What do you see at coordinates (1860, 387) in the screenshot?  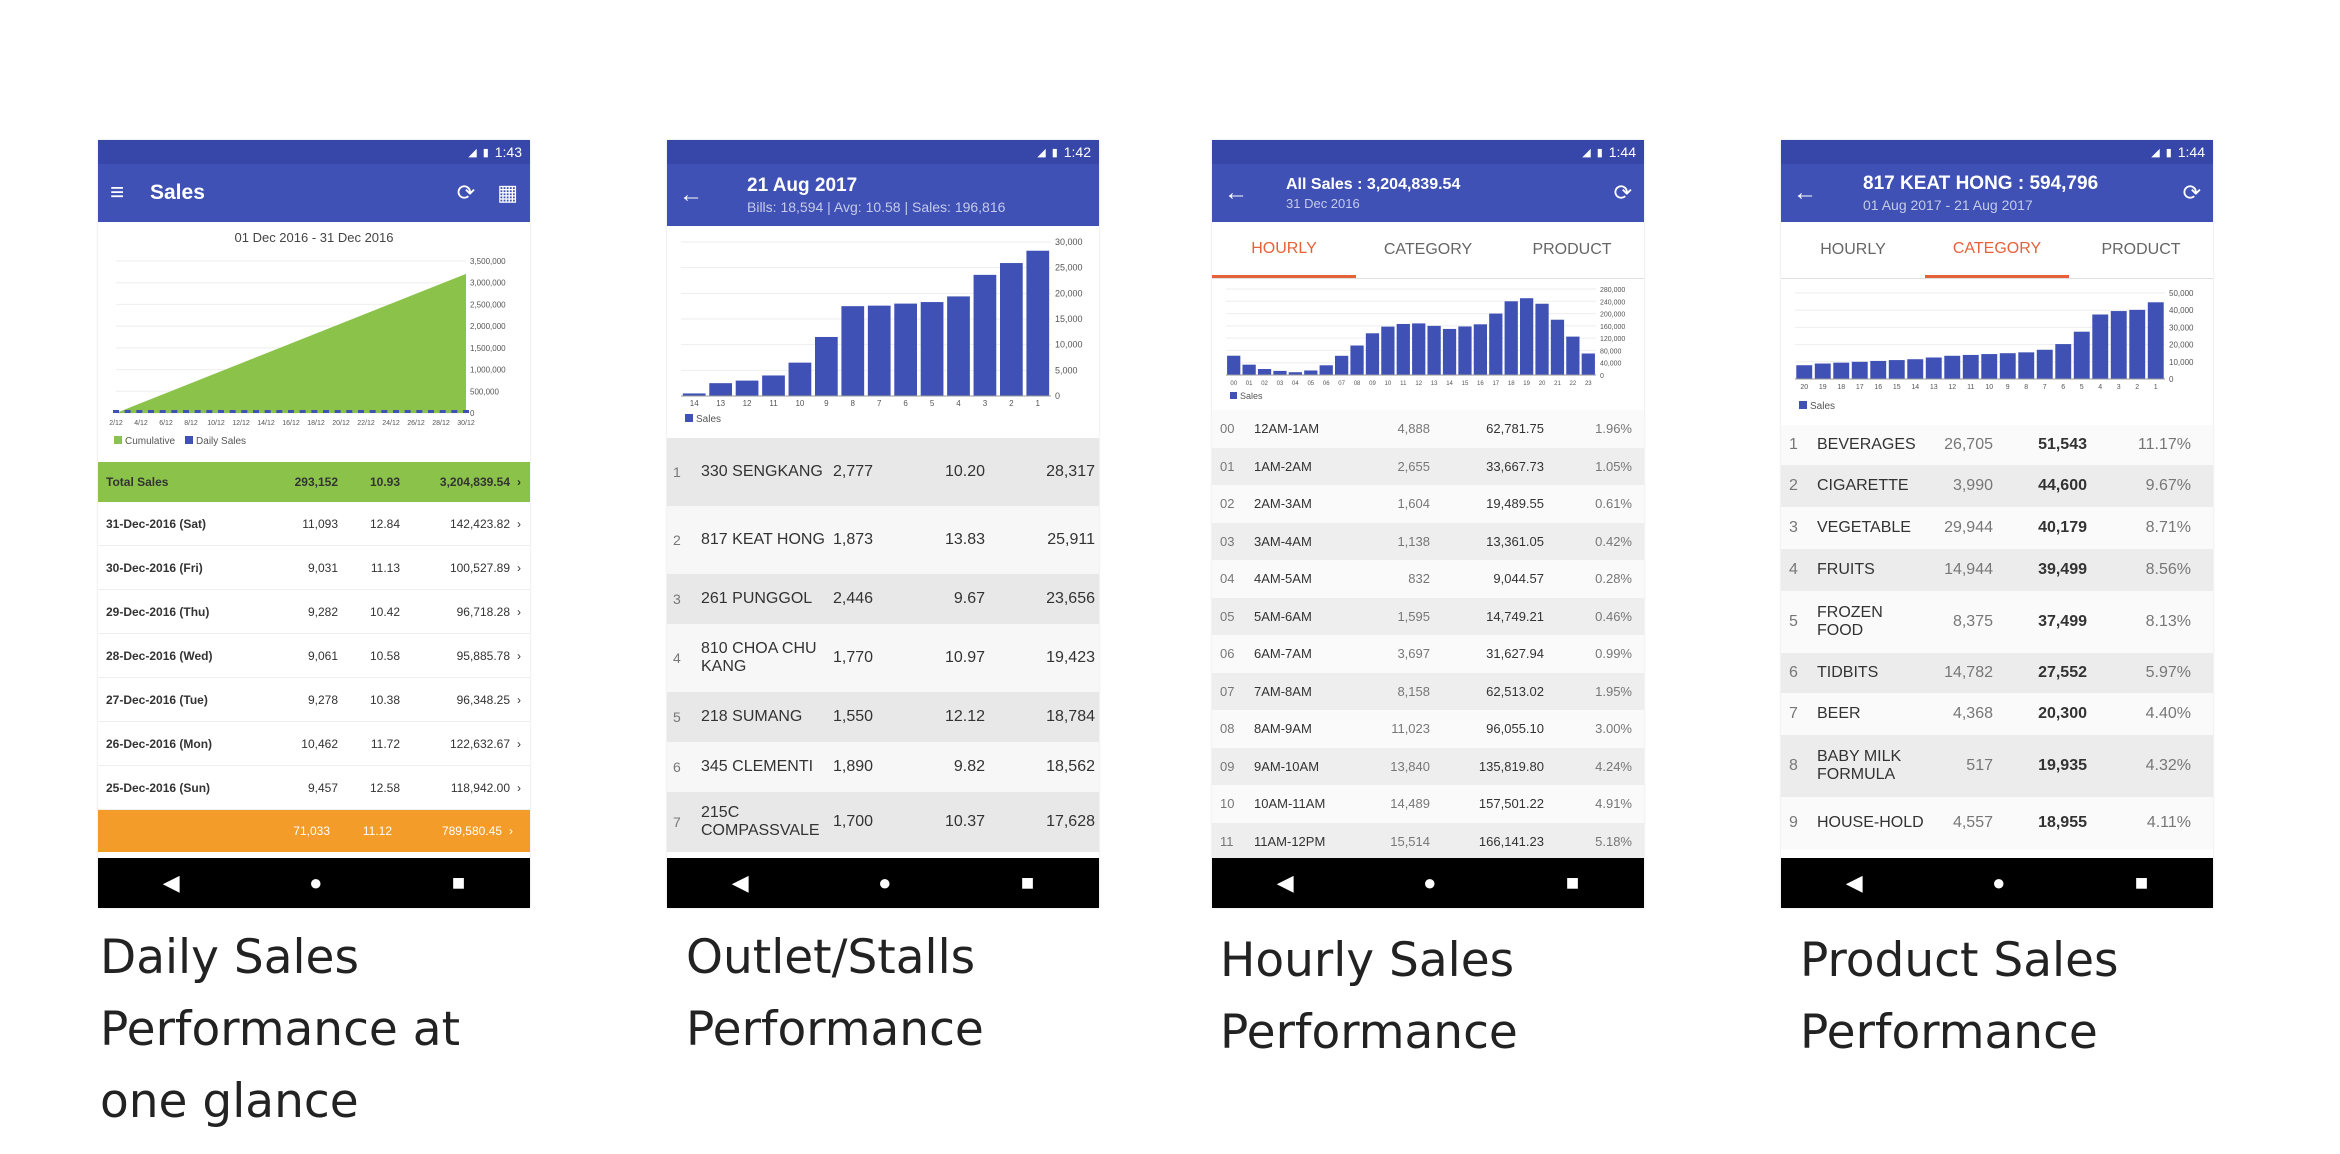 I see `x-tick-label: 17` at bounding box center [1860, 387].